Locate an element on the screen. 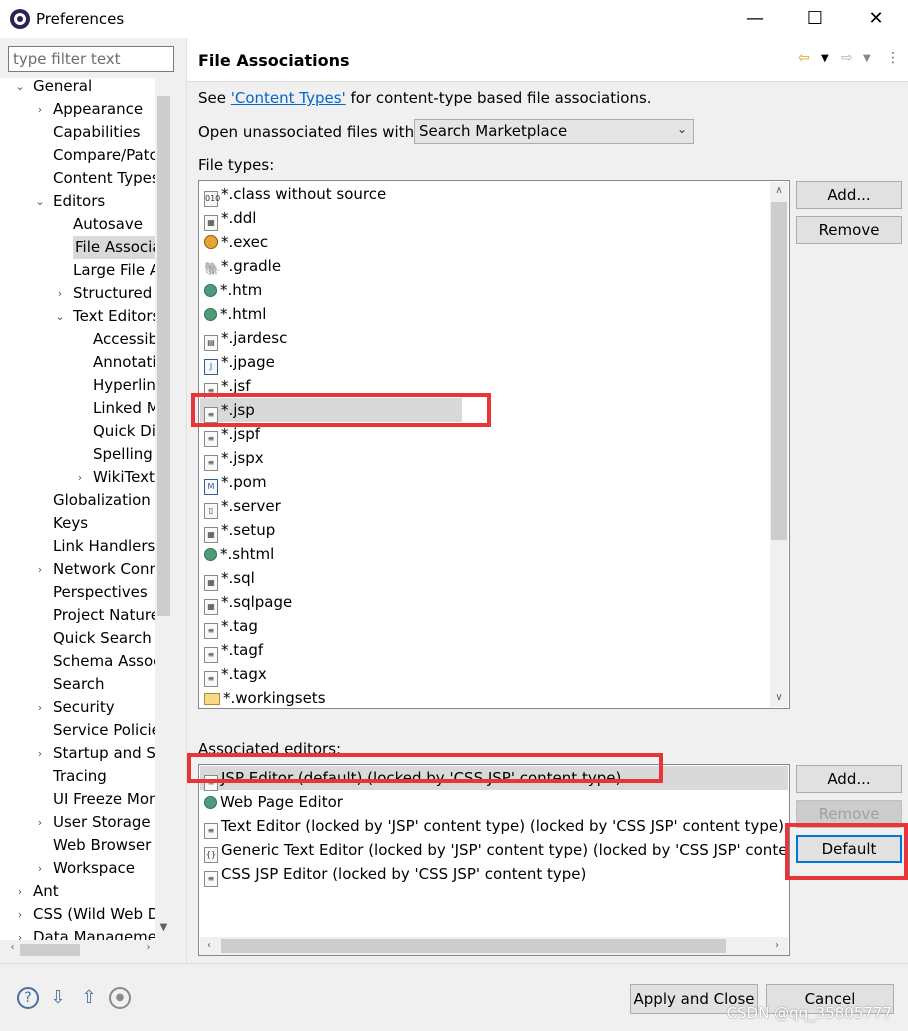 The image size is (908, 1031). filter-input is located at coordinates (91, 59).